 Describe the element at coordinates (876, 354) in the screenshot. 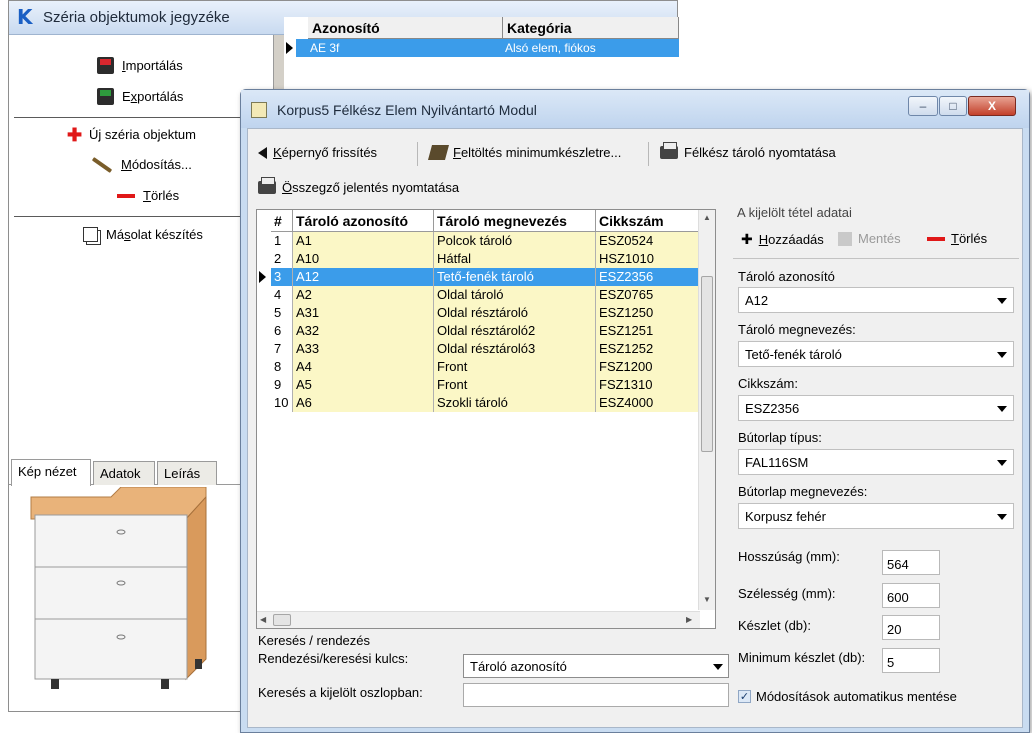

I see `store-name-combo: Tető-fenék tároló` at that location.